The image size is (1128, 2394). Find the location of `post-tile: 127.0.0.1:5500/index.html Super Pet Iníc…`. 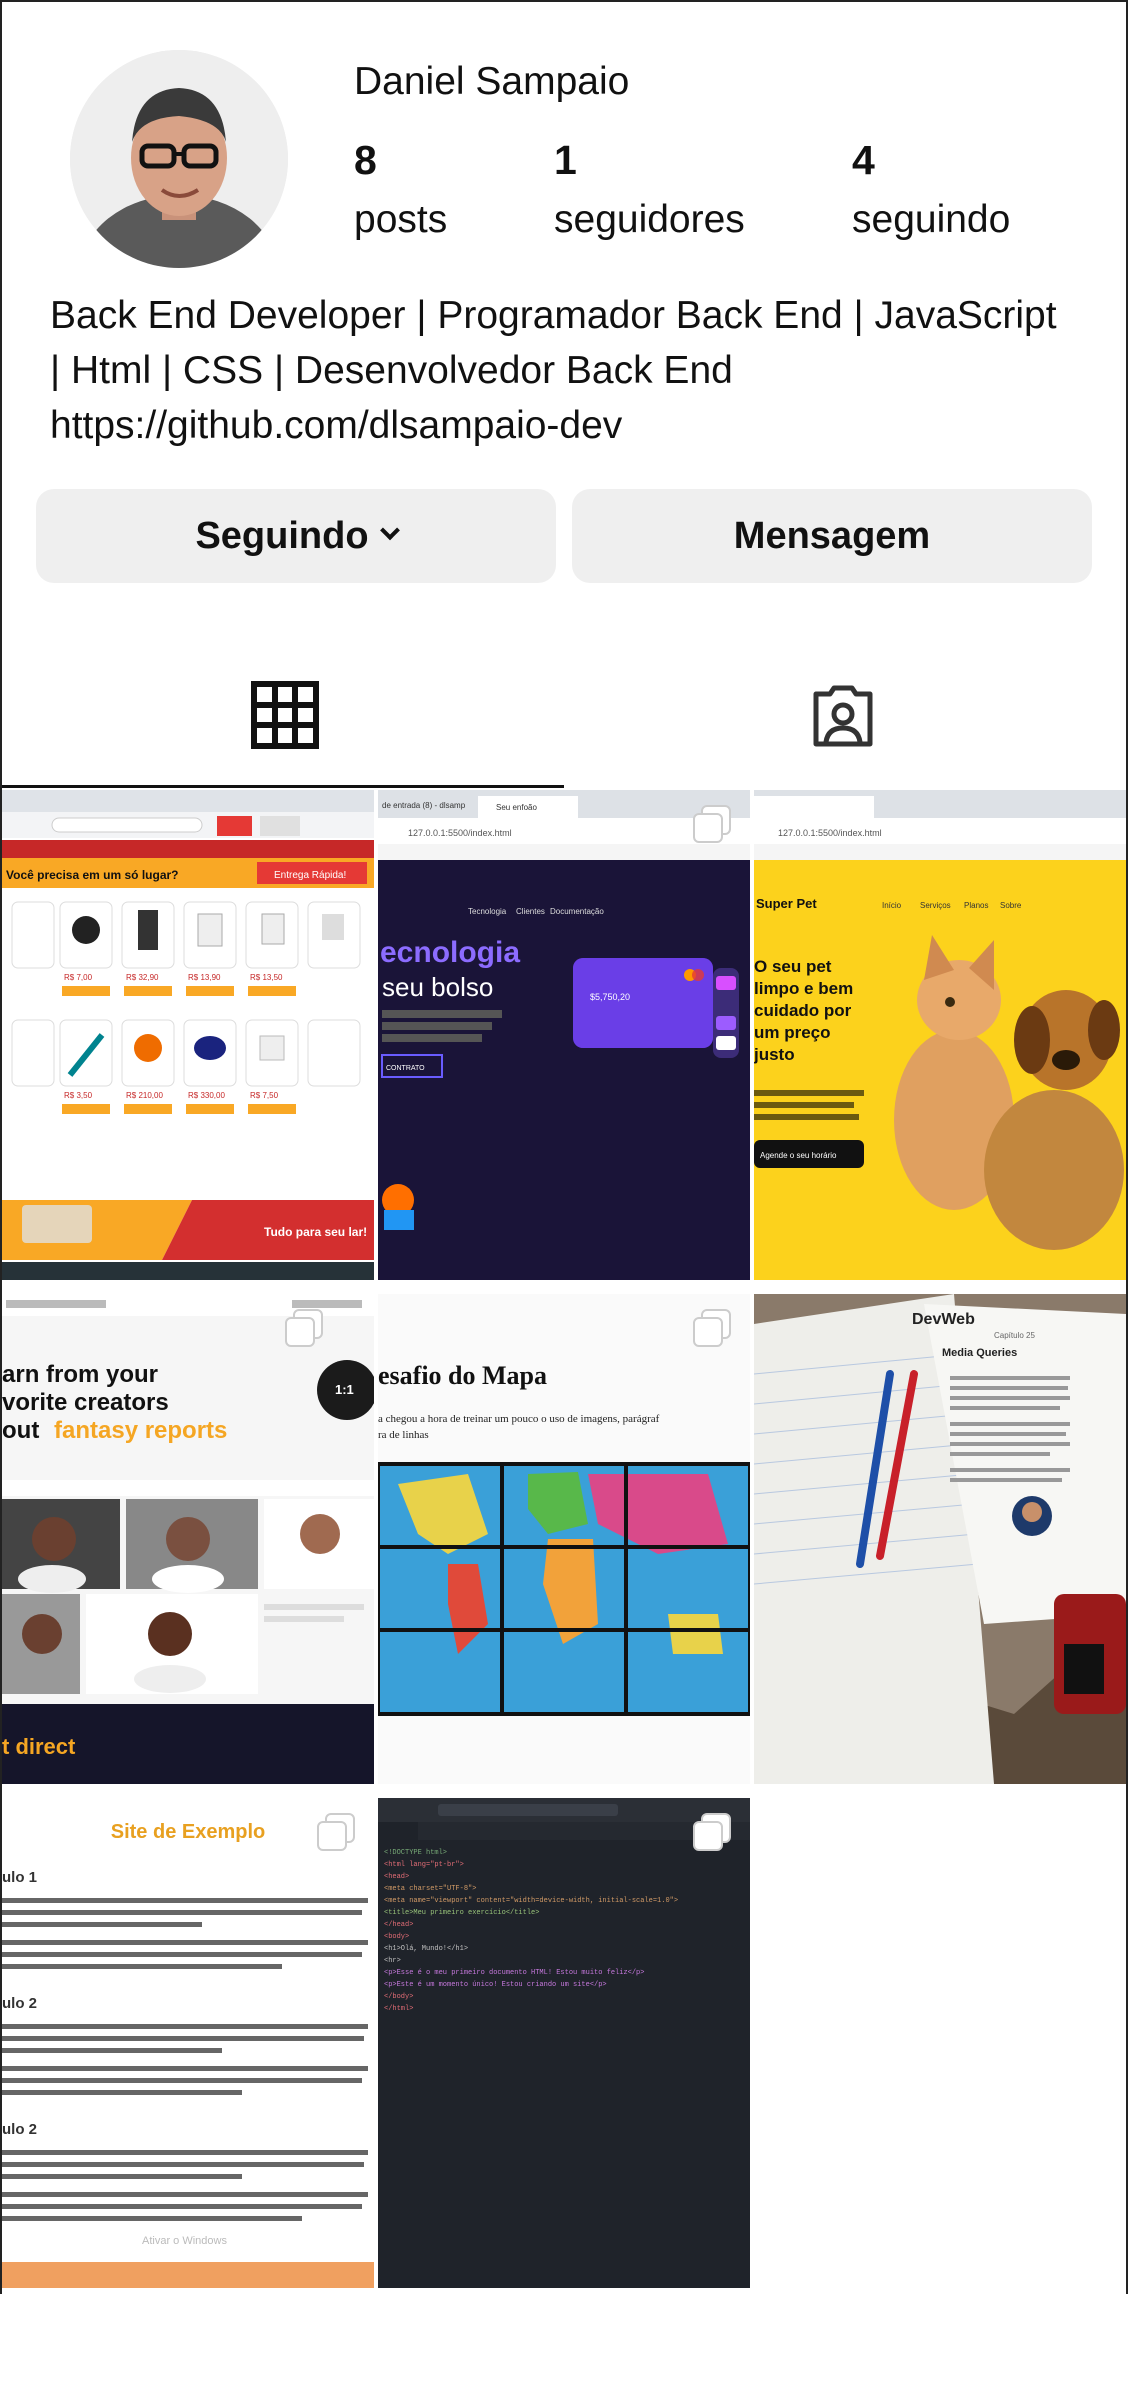

post-tile: 127.0.0.1:5500/index.html Super Pet Iníc… is located at coordinates (940, 1035).